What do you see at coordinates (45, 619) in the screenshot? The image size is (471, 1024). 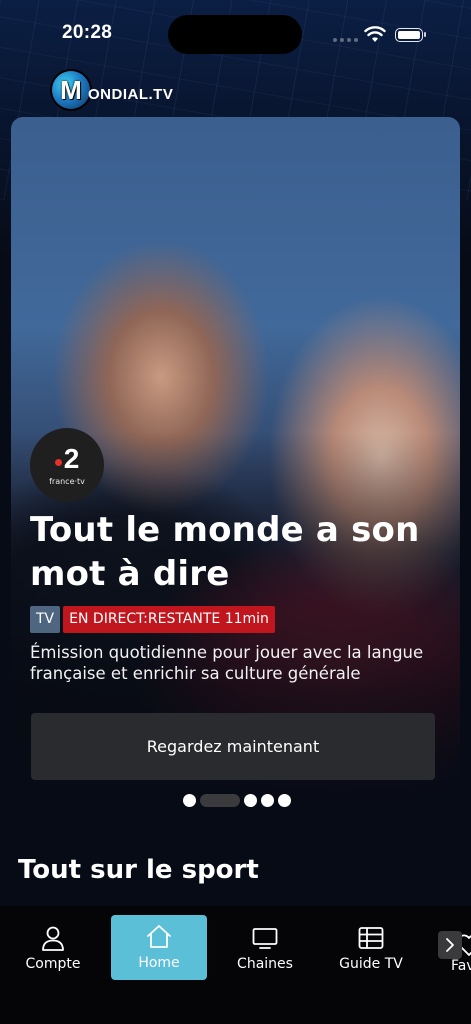 I see `tag-tv: TV` at bounding box center [45, 619].